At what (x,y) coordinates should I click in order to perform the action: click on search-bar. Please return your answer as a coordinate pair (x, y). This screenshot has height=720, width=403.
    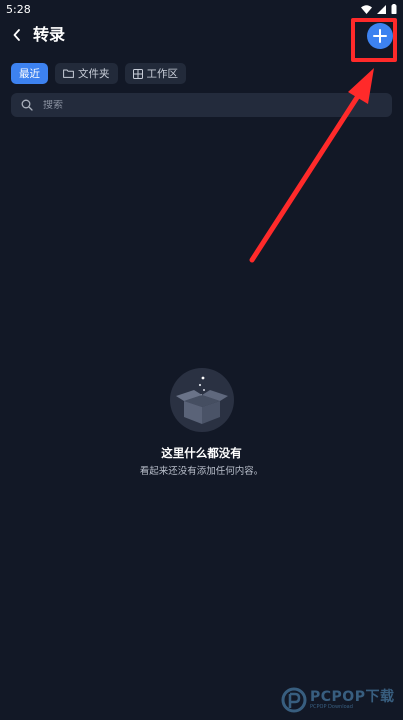
    Looking at the image, I should click on (201, 105).